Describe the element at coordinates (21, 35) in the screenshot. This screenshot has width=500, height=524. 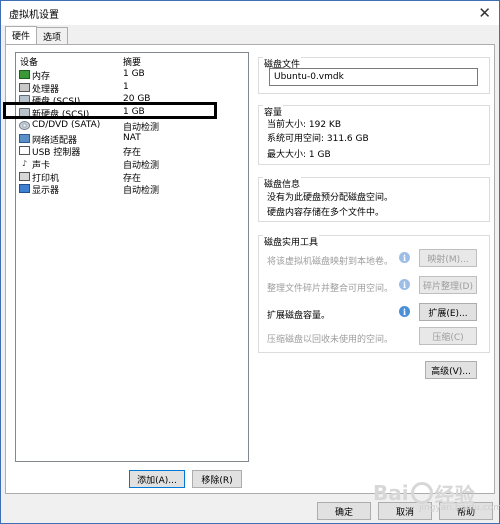
I see `tab-hardware: 硬件` at that location.